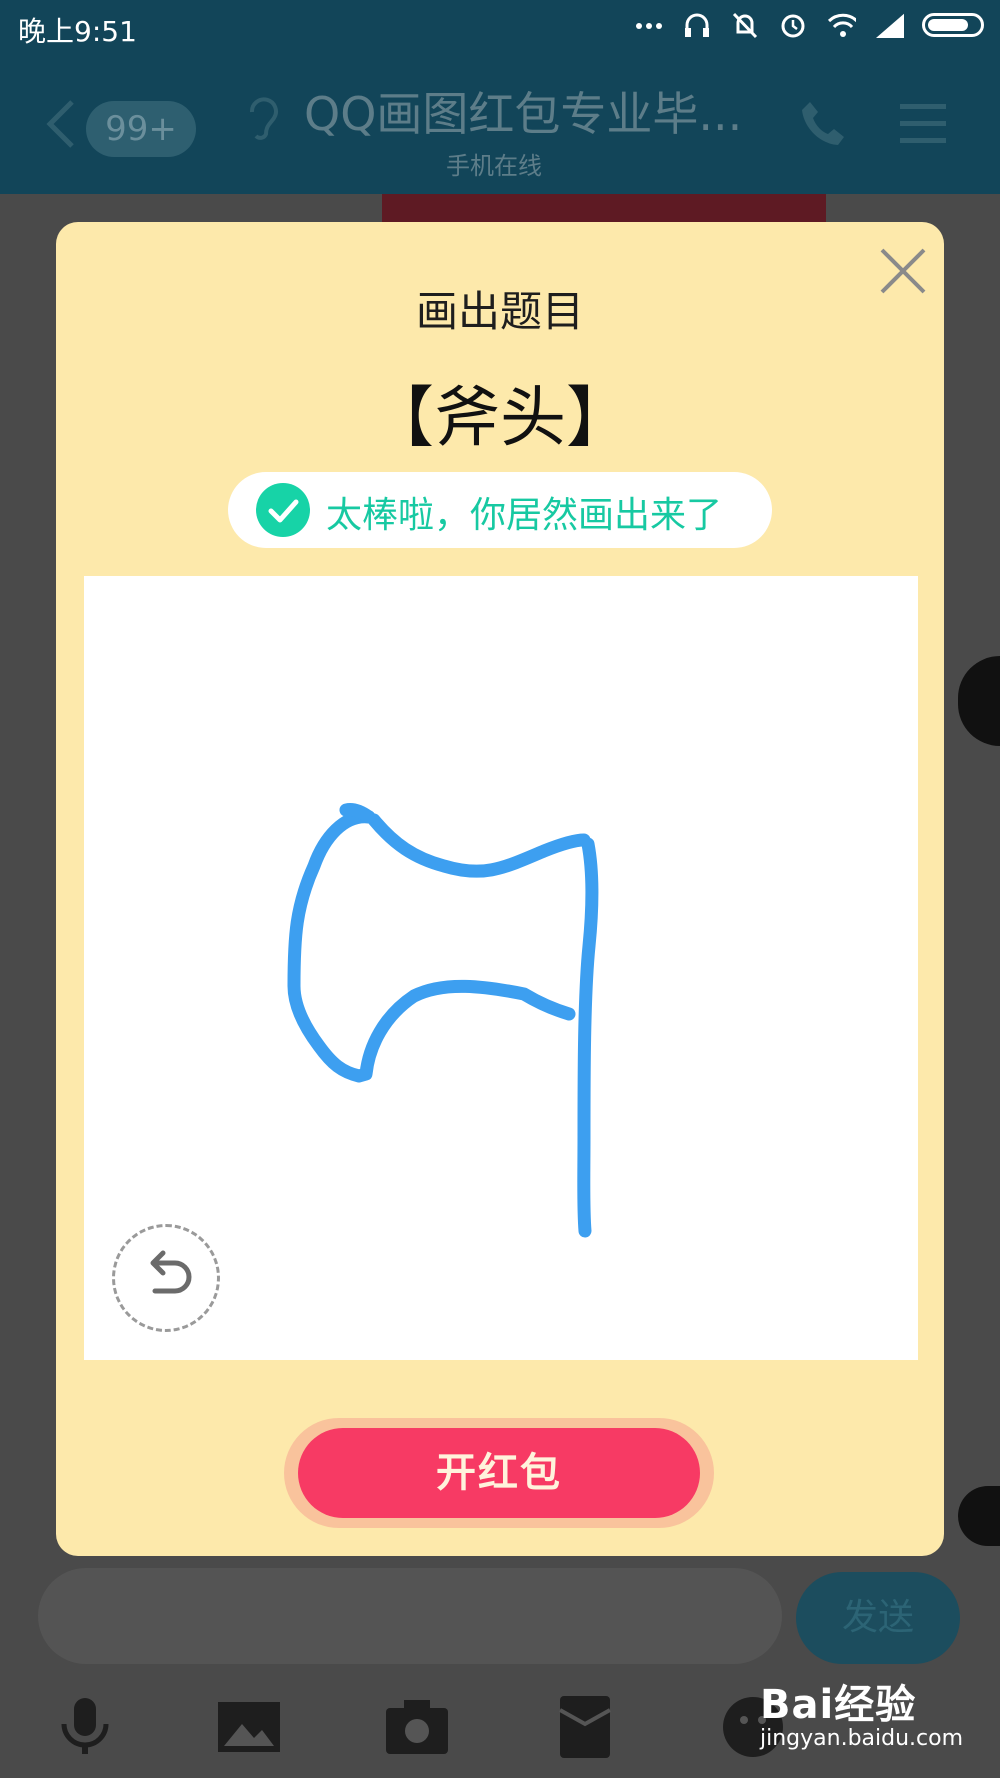  Describe the element at coordinates (809, 25) in the screenshot. I see `status-icons` at that location.